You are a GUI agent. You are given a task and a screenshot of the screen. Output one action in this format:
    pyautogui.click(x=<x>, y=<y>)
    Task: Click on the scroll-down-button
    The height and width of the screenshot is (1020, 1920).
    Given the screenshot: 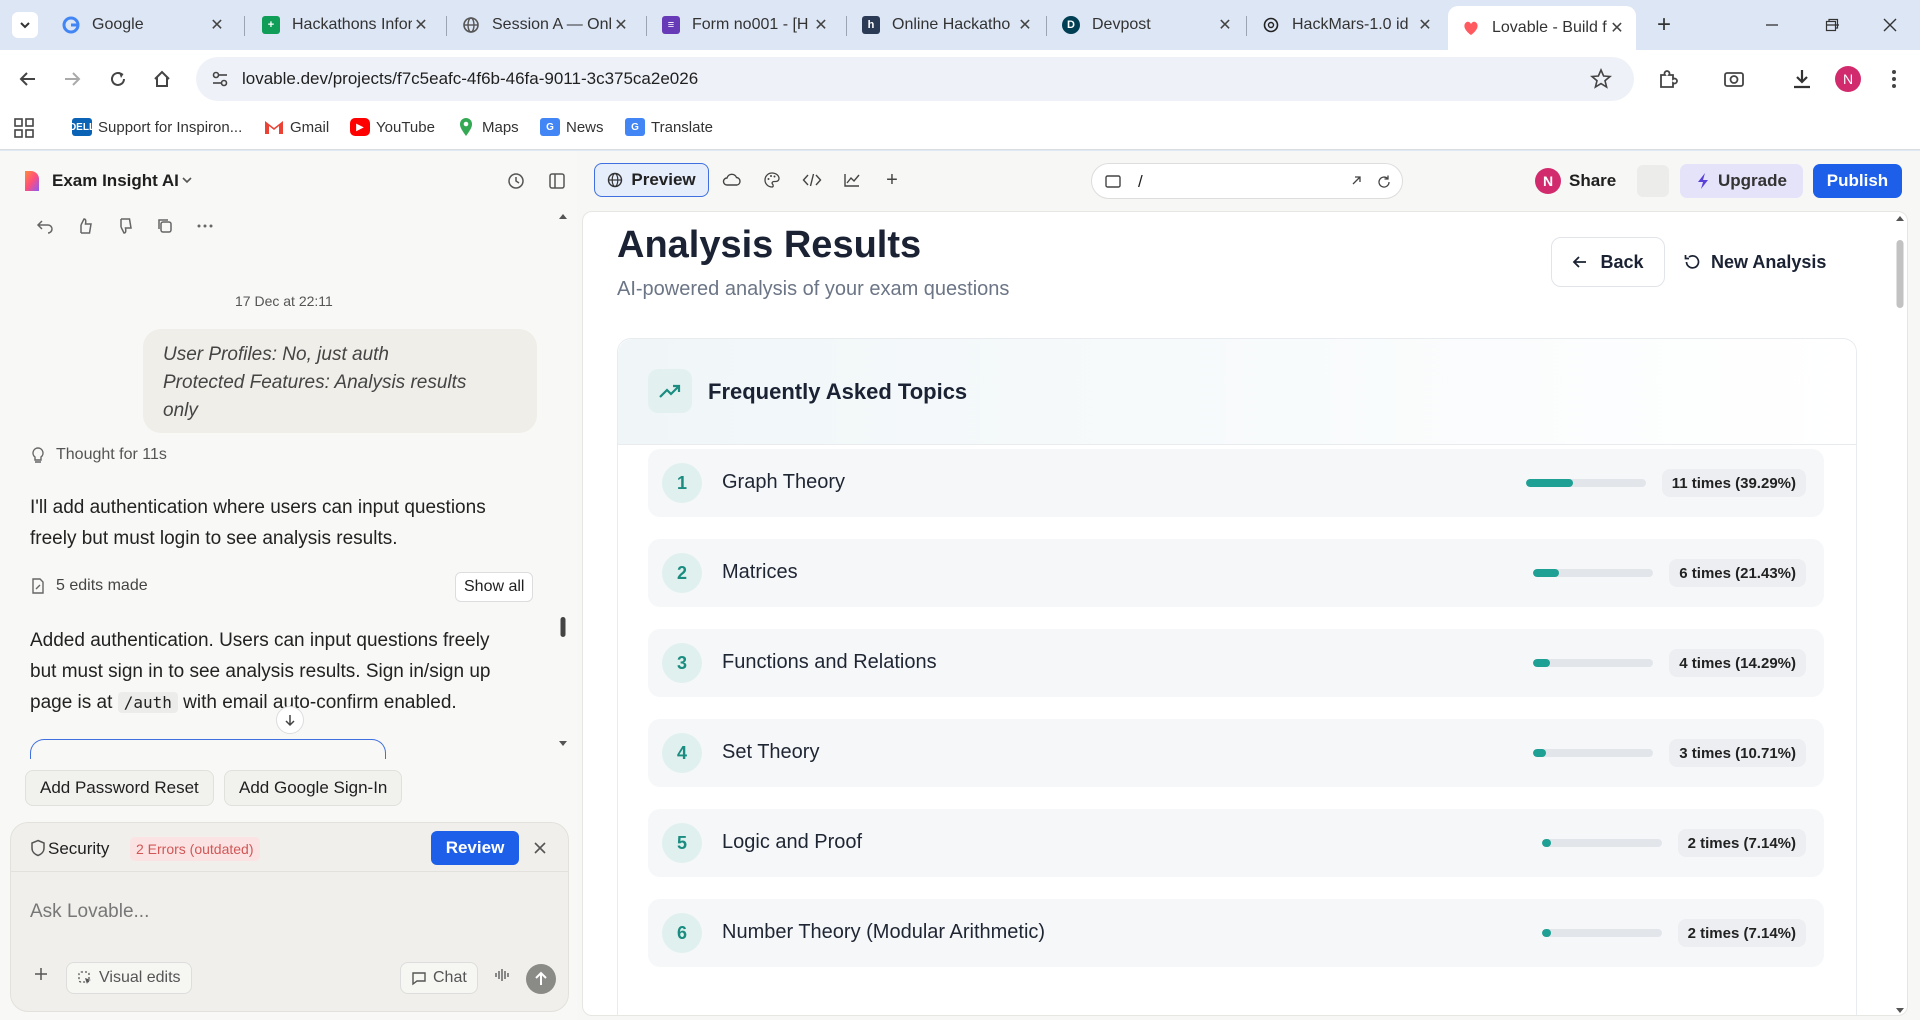 What is the action you would take?
    pyautogui.click(x=290, y=720)
    